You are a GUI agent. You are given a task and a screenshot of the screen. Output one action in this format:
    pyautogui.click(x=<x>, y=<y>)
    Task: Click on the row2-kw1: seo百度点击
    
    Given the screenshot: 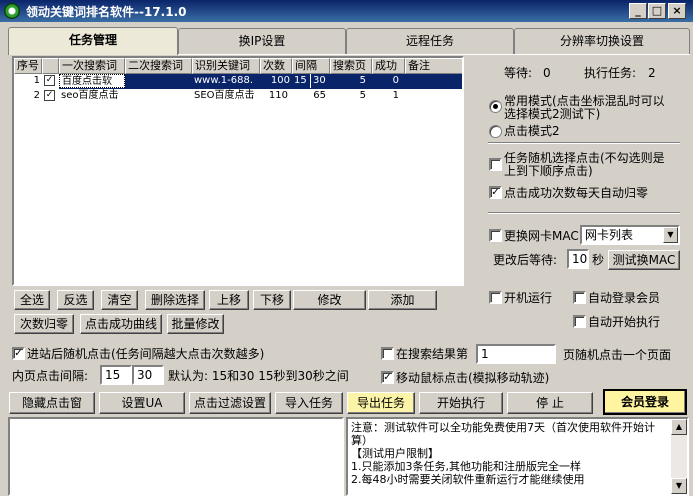 What is the action you would take?
    pyautogui.click(x=92, y=96)
    